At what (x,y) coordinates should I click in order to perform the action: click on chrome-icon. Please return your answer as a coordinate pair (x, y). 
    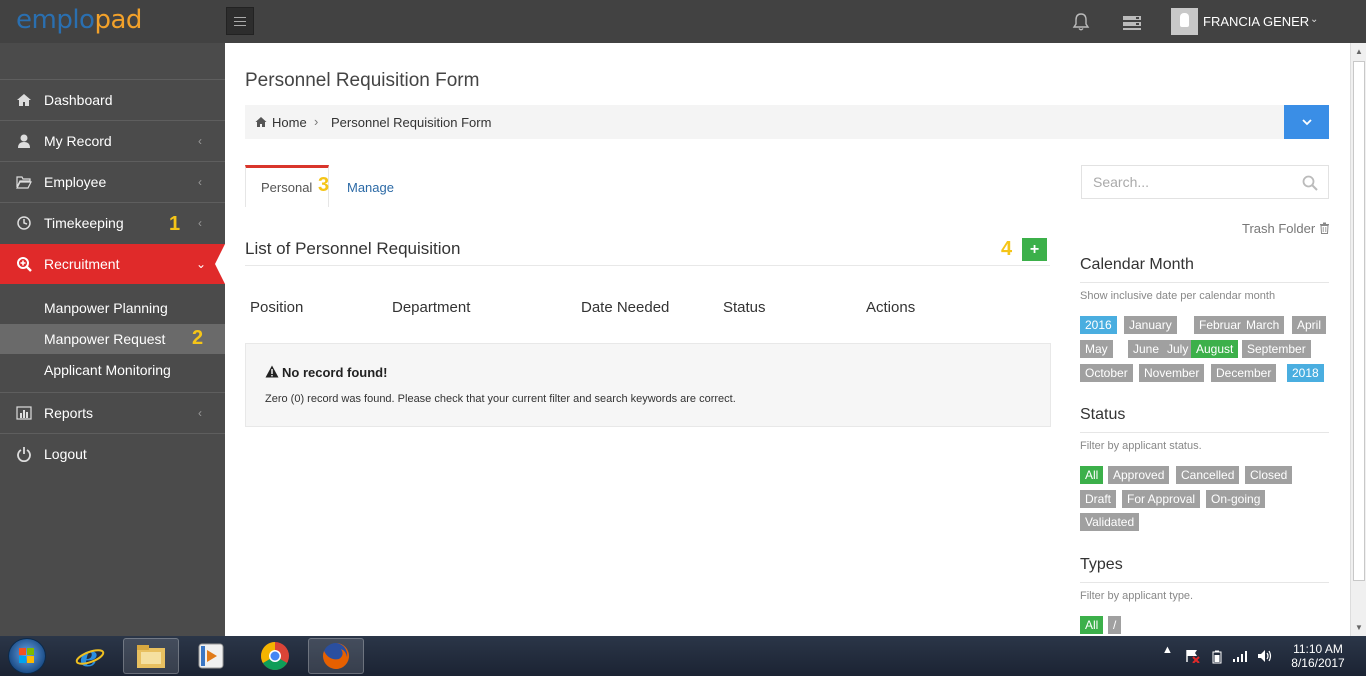
    Looking at the image, I should click on (275, 656).